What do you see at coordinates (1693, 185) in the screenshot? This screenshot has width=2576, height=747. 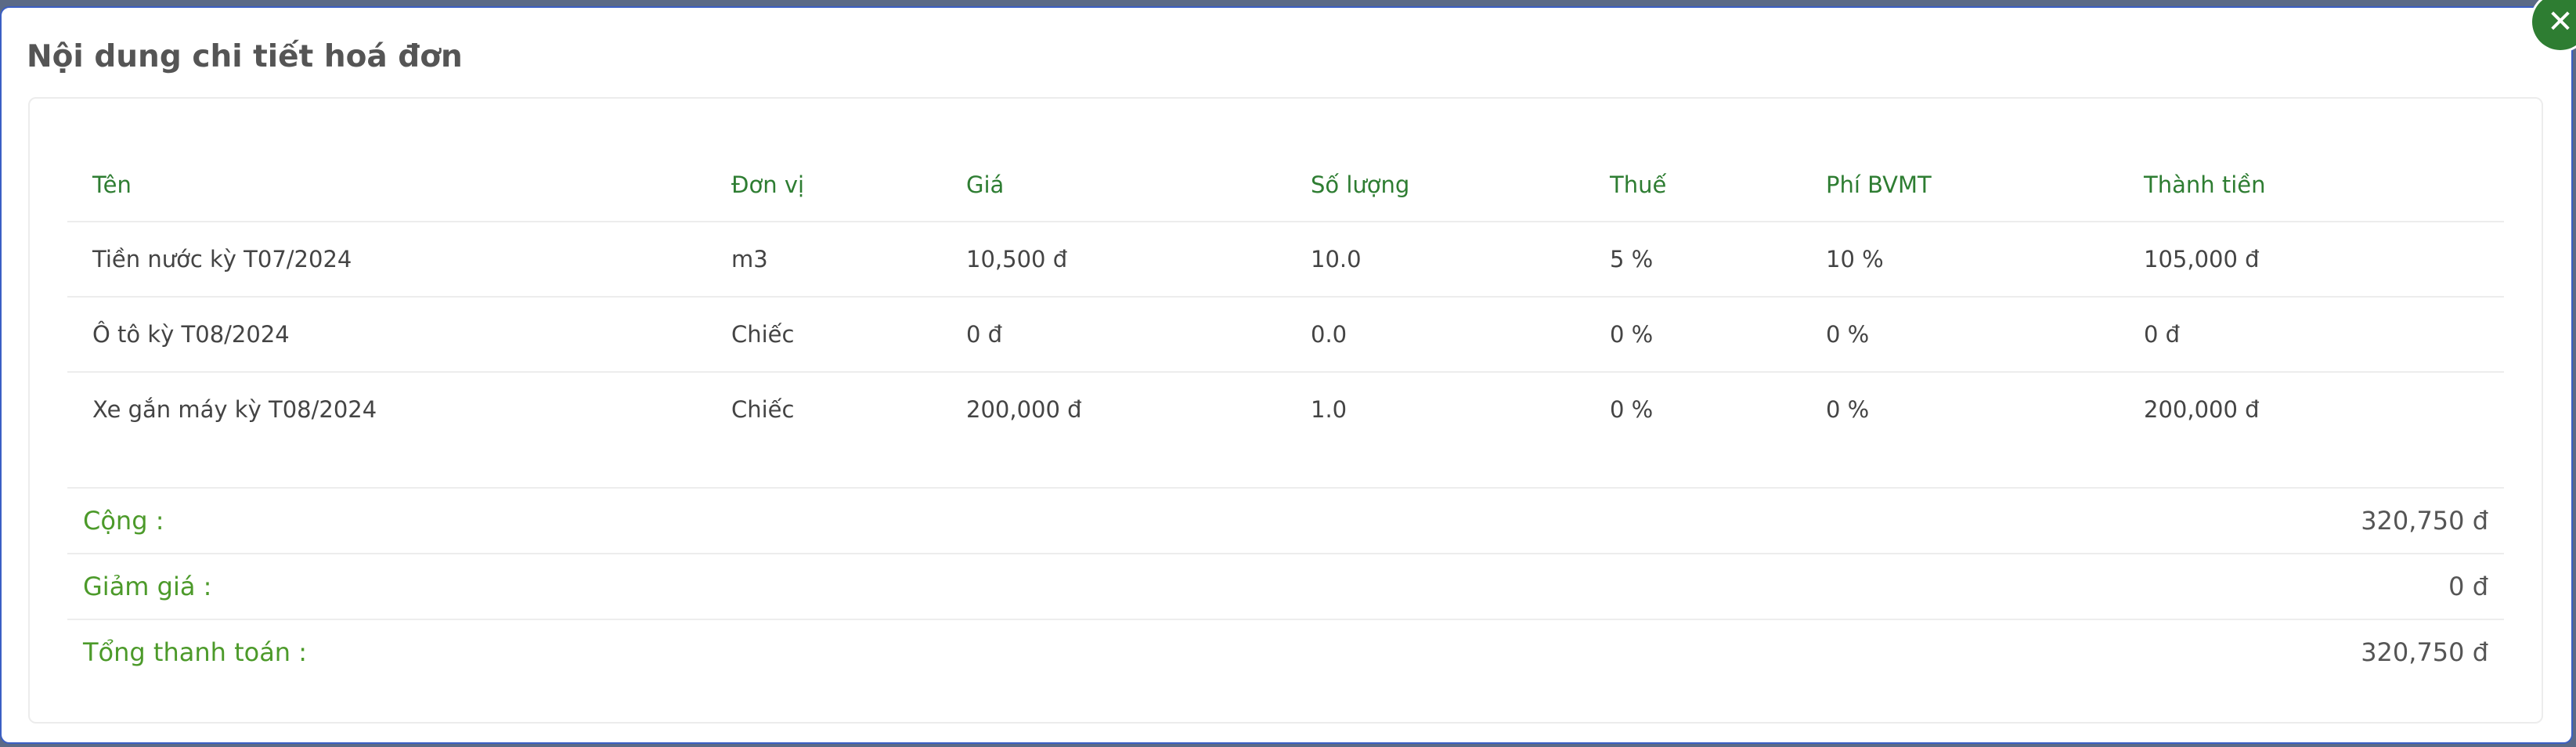 I see `column-header-tax: Thuế` at bounding box center [1693, 185].